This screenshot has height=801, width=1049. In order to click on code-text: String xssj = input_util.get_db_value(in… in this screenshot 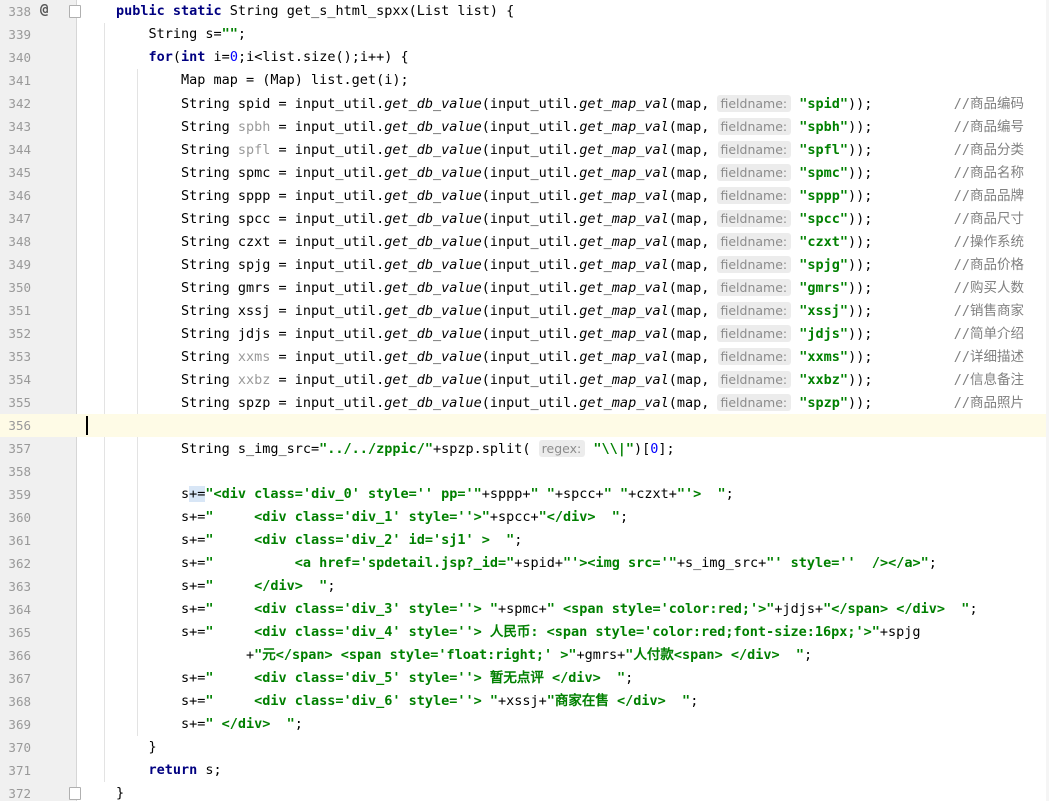, I will do `click(602, 311)`.